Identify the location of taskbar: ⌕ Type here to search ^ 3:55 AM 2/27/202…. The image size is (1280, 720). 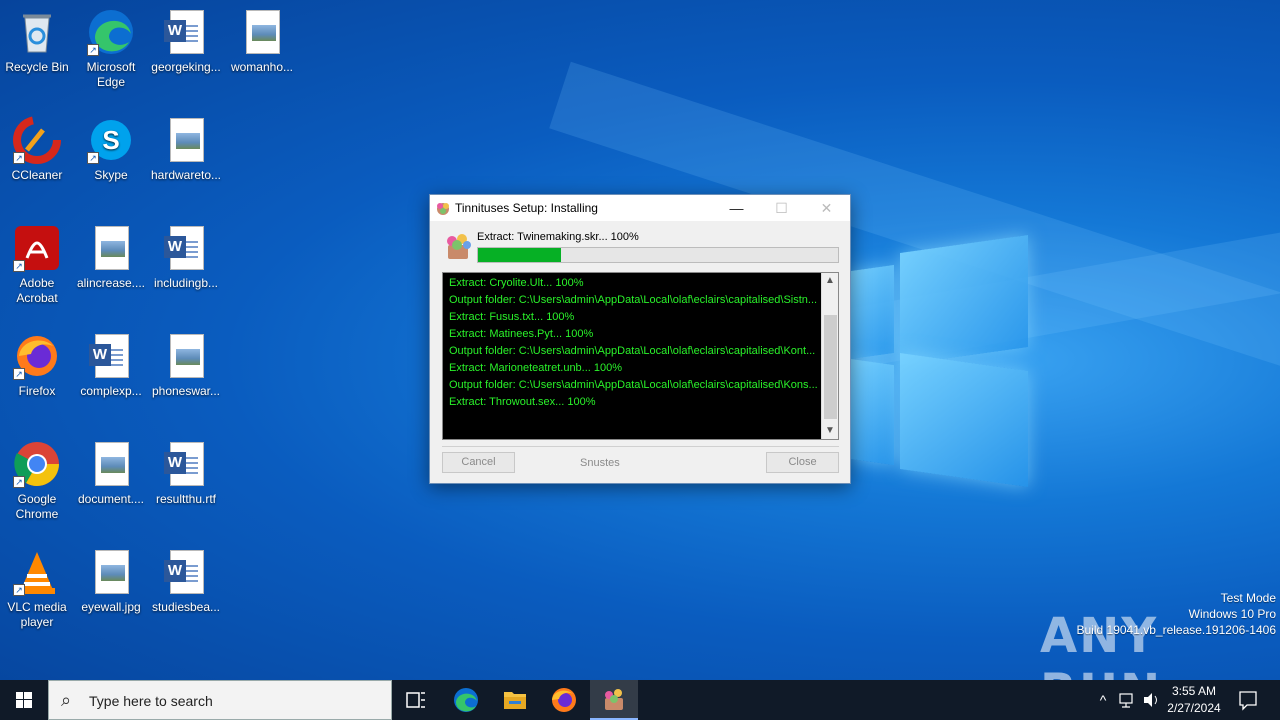
(640, 700).